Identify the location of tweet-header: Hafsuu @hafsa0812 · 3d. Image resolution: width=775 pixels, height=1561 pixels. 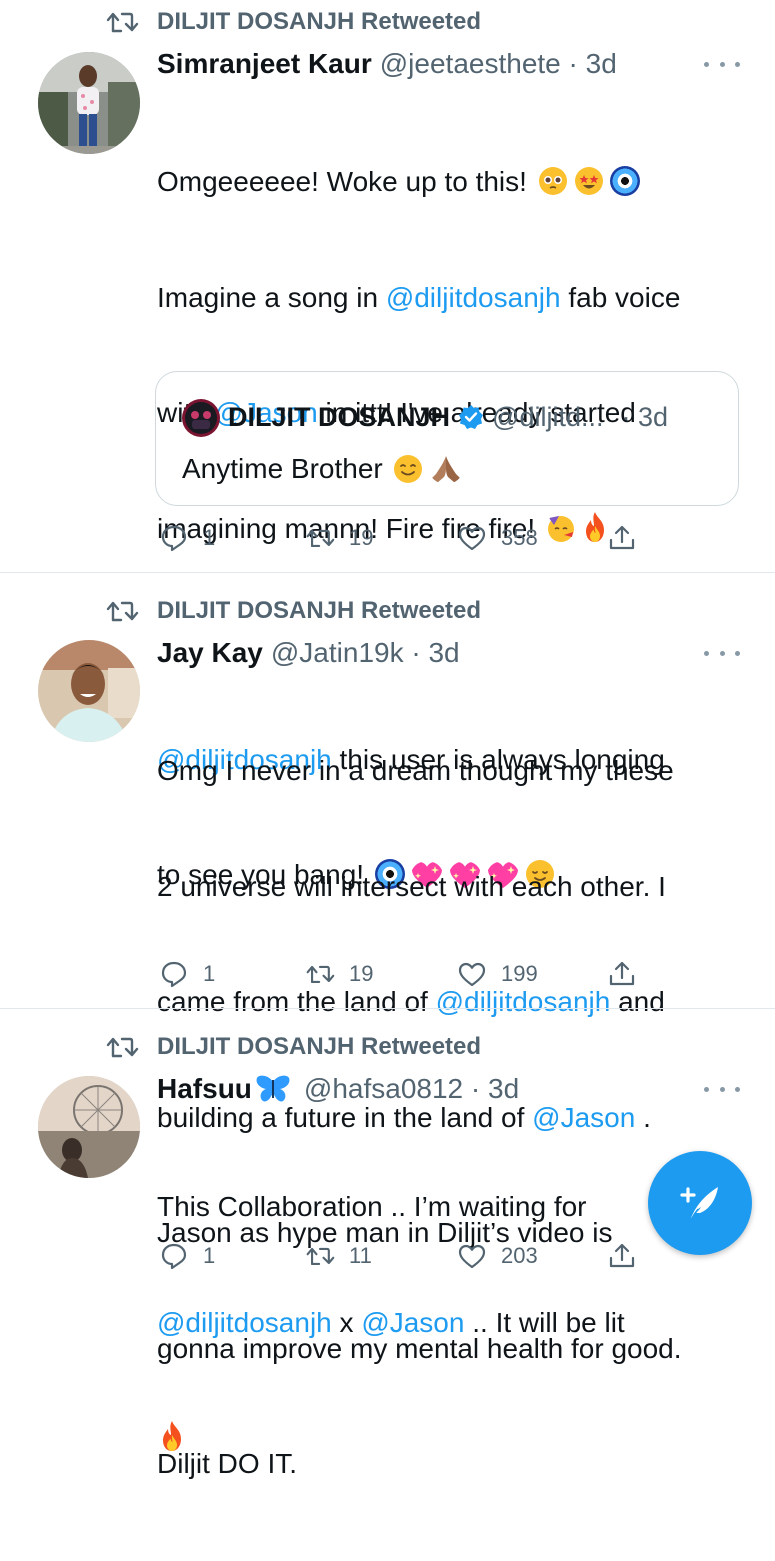
(456, 1089).